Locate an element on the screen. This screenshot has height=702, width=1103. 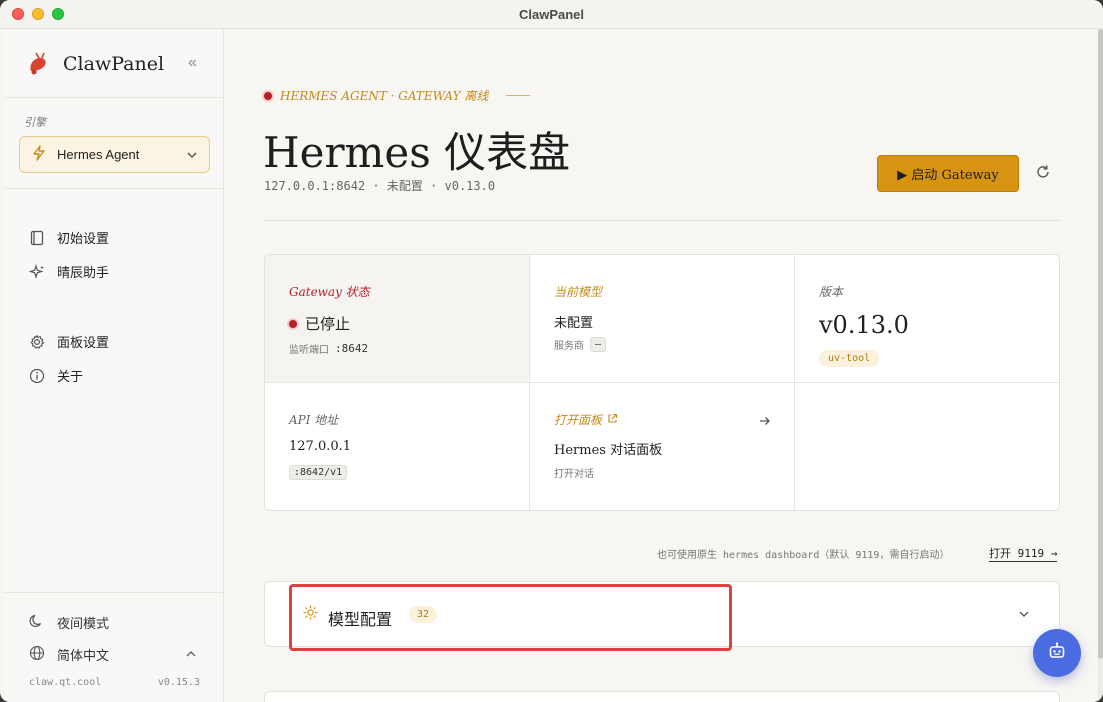
gateway-status-value: 已停止 is located at coordinates (319, 323).